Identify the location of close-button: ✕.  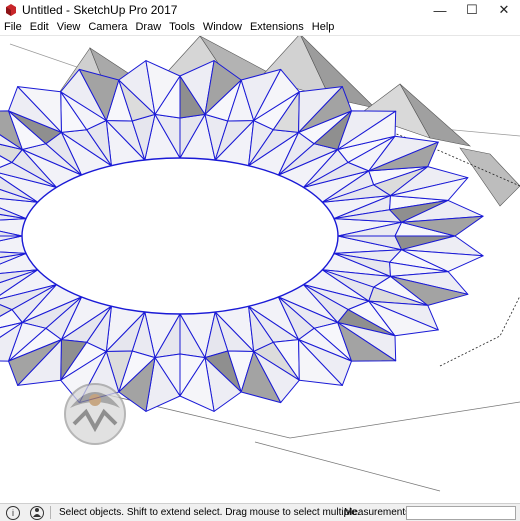
(504, 10).